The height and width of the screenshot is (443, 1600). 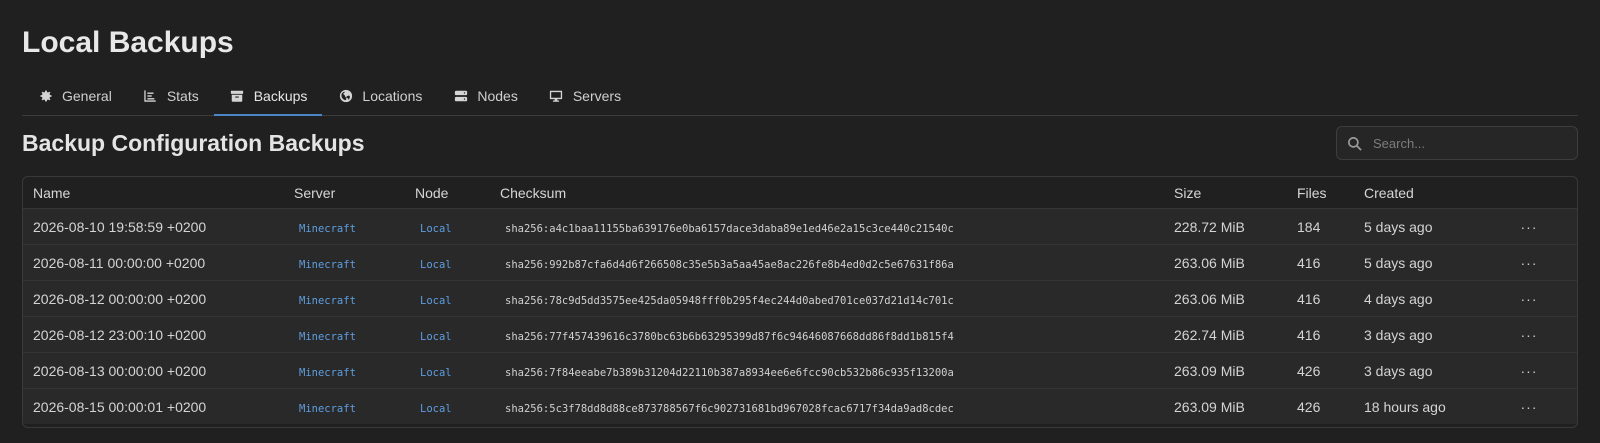 I want to click on column-header-checksum: Checksum, so click(x=827, y=193).